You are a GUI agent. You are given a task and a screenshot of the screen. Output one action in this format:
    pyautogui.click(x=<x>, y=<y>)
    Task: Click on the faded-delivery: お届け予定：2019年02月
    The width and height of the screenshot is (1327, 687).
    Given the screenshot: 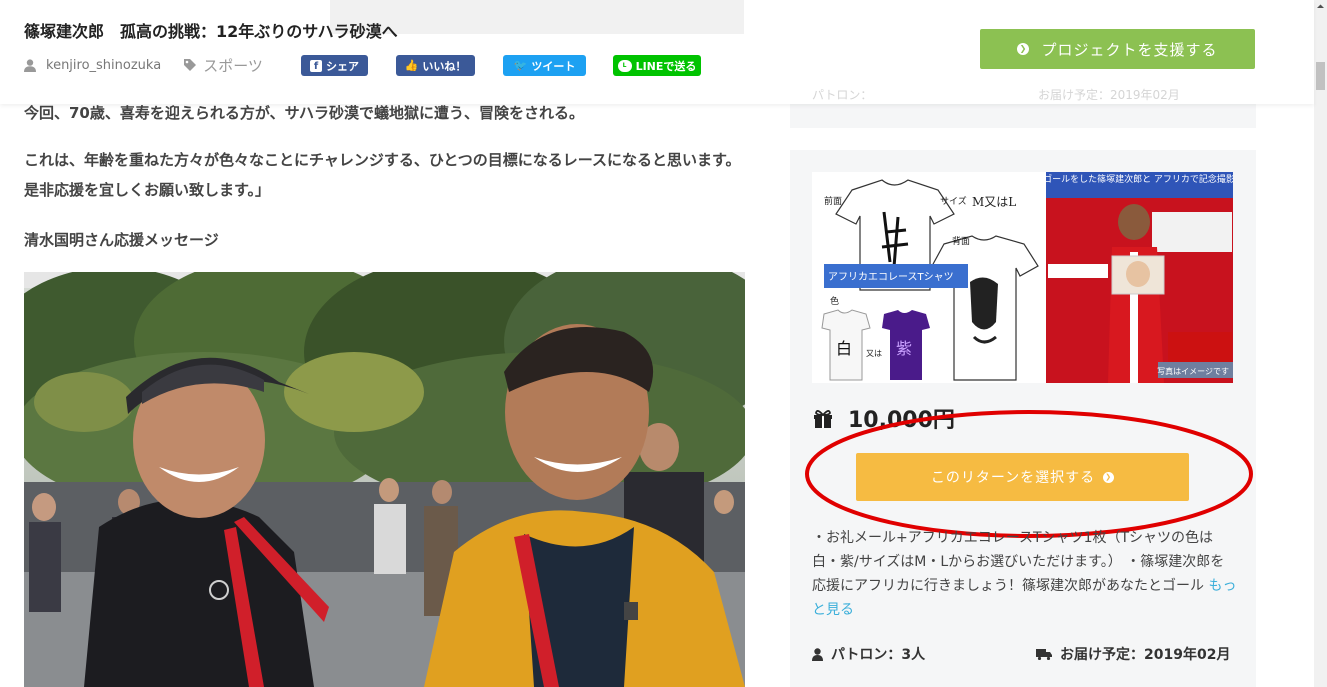 What is the action you would take?
    pyautogui.click(x=1109, y=95)
    